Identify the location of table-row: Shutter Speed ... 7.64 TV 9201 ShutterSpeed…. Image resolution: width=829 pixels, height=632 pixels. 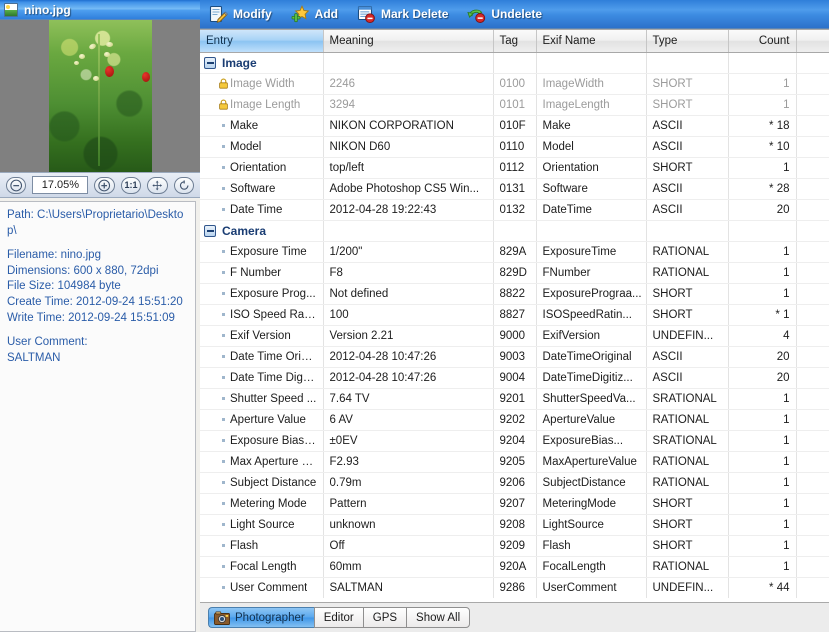
(514, 399).